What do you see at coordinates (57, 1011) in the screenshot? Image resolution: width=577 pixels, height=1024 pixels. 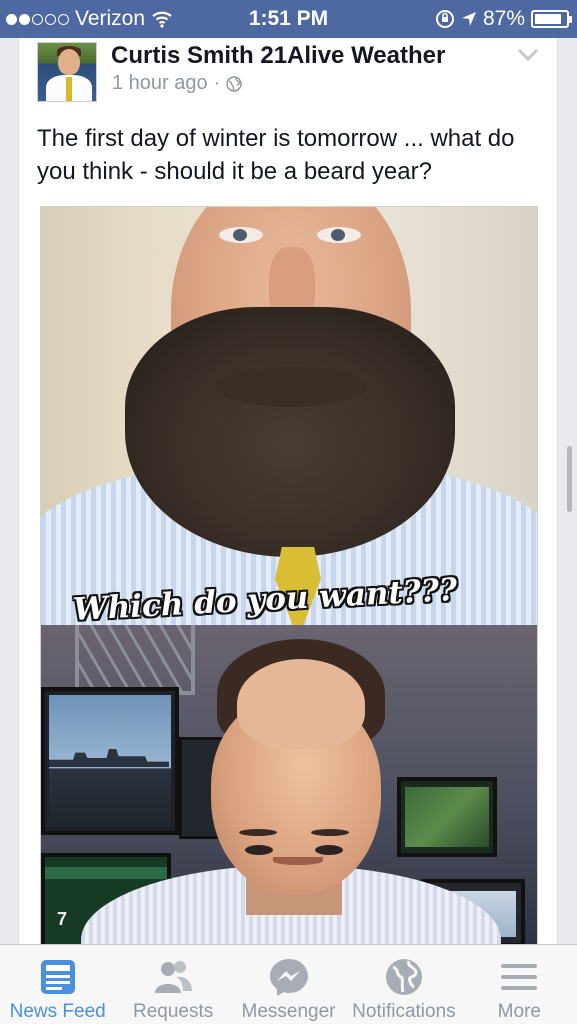 I see `tab-label: News Feed` at bounding box center [57, 1011].